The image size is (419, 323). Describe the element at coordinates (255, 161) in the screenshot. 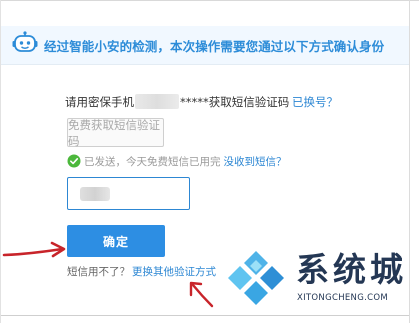

I see `sms-not-received-link: 没收到短信？` at that location.